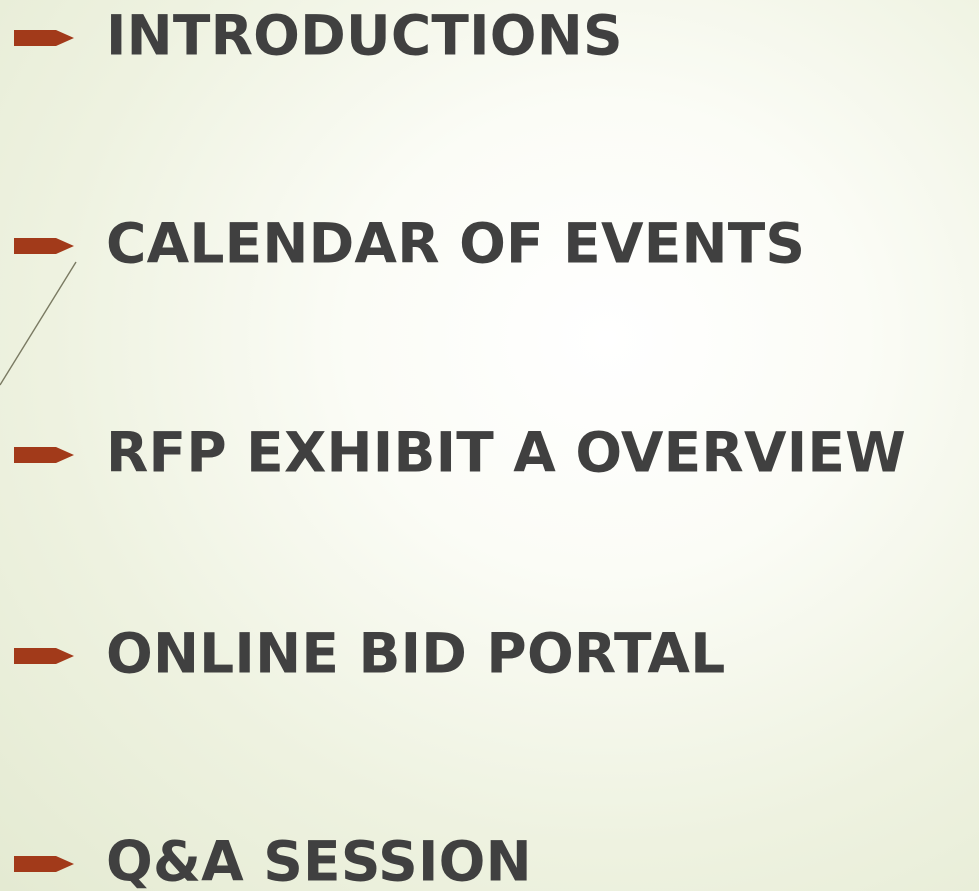 This screenshot has height=891, width=979. Describe the element at coordinates (416, 653) in the screenshot. I see `agenda-item-label: ONLINE BID PORTAL` at that location.